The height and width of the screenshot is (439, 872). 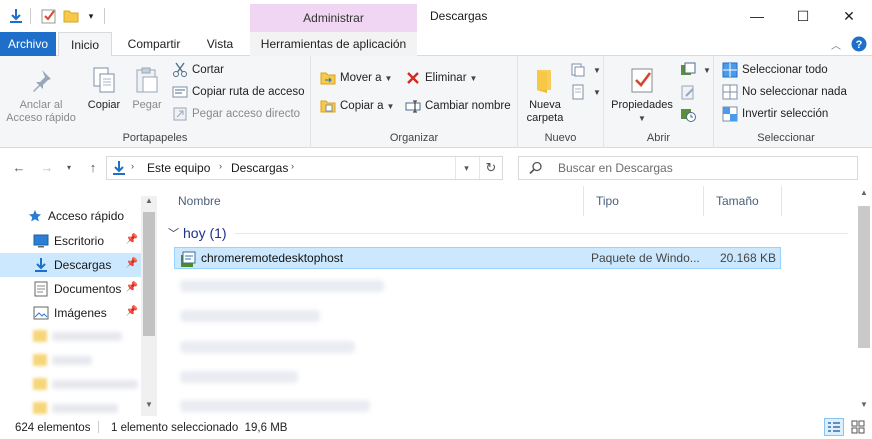 I want to click on nueva-carpeta-button: Nueva carpeta, so click(x=545, y=94).